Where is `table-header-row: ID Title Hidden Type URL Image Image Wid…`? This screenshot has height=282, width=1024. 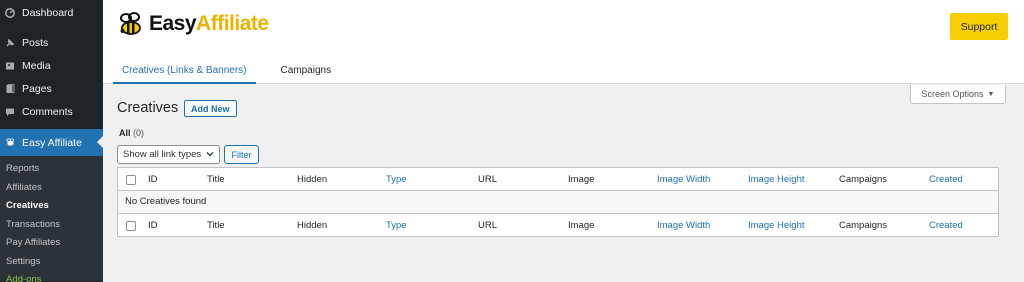 table-header-row: ID Title Hidden Type URL Image Image Wid… is located at coordinates (558, 179).